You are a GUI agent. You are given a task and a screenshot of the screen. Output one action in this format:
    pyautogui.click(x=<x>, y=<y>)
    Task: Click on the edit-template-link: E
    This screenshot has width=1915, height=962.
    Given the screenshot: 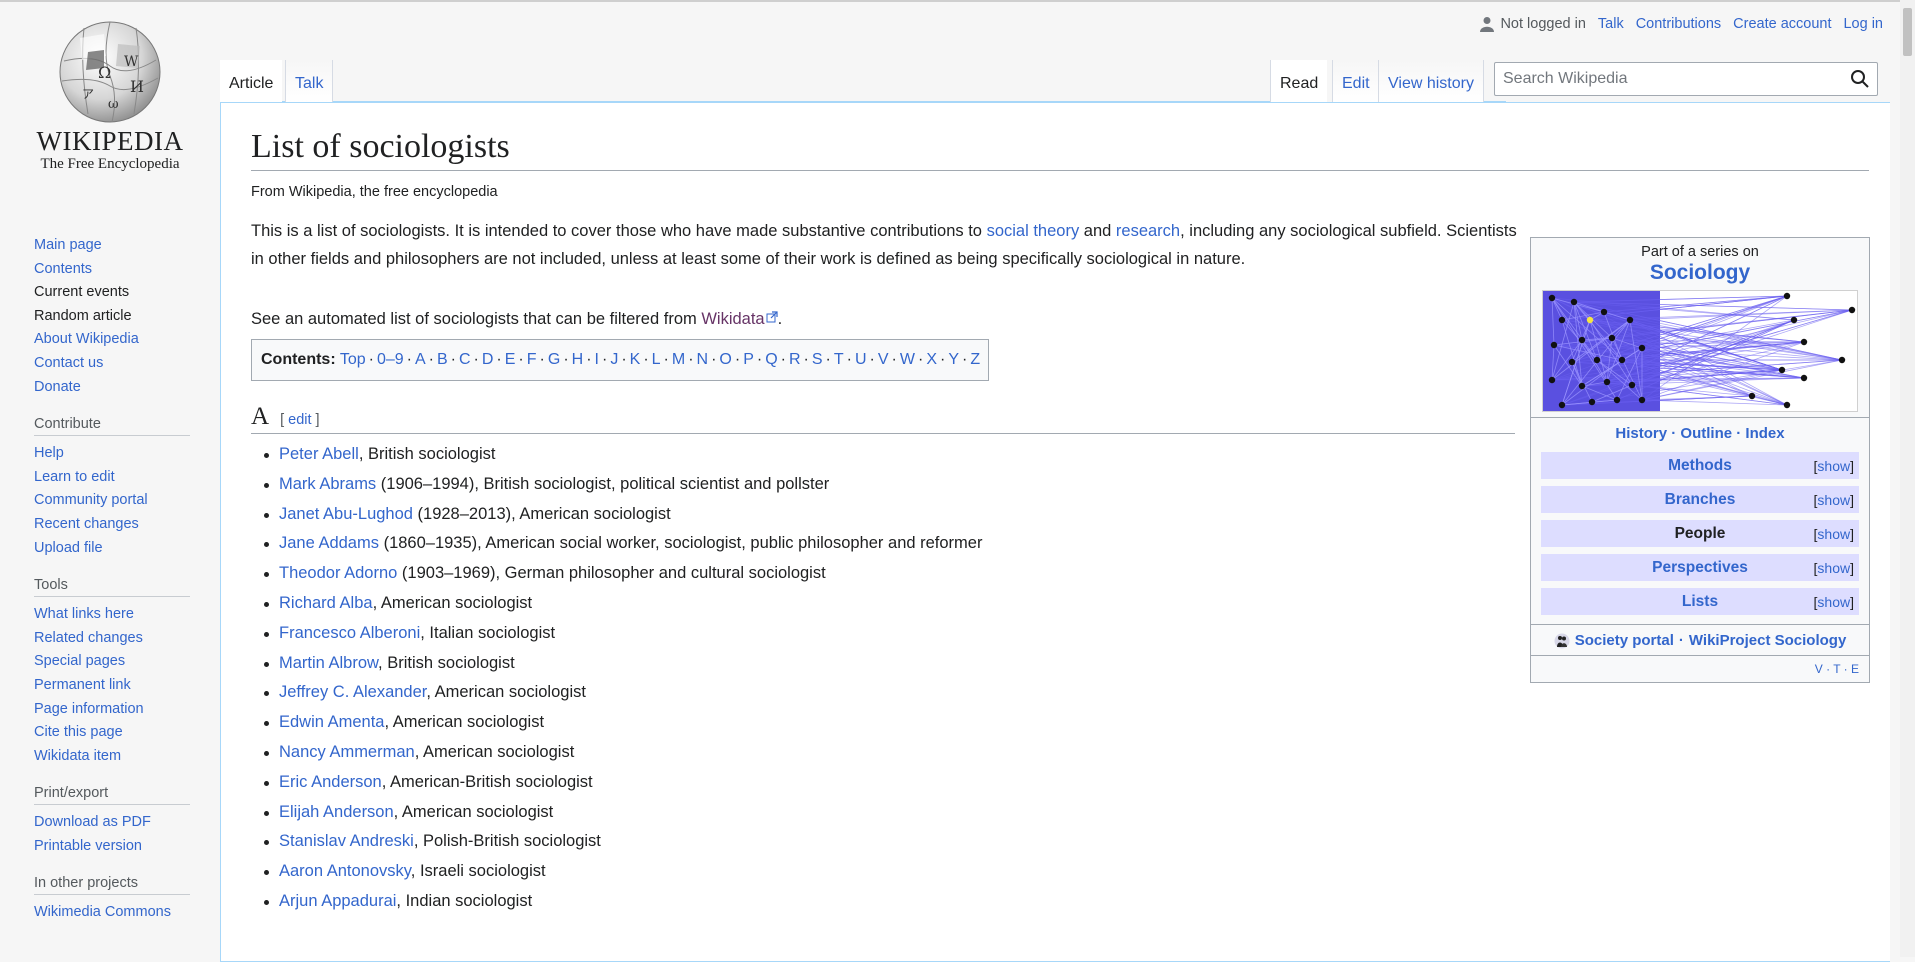 What is the action you would take?
    pyautogui.click(x=1855, y=669)
    